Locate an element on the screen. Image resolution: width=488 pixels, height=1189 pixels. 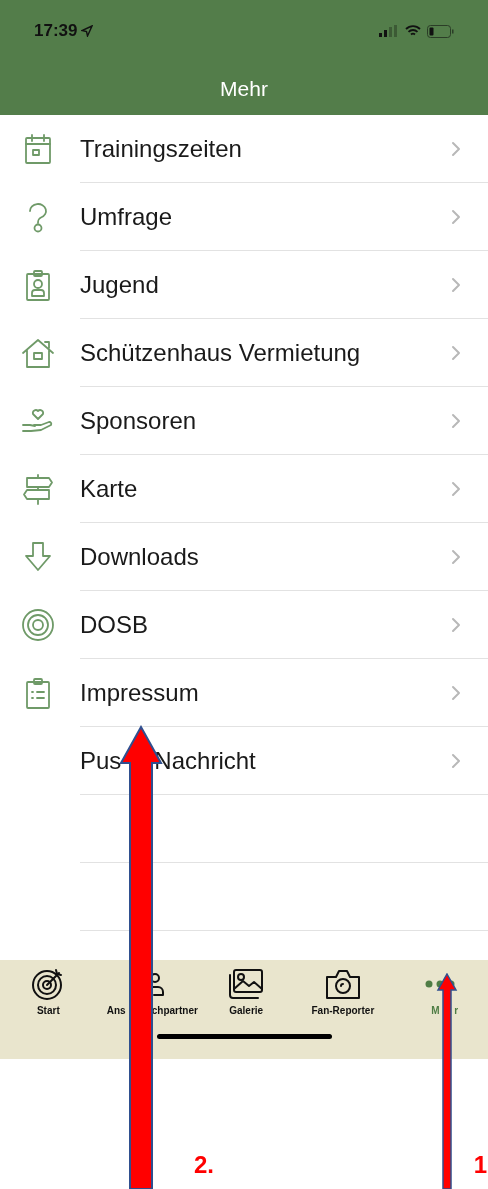
location-icon is located at coordinates (87, 31).